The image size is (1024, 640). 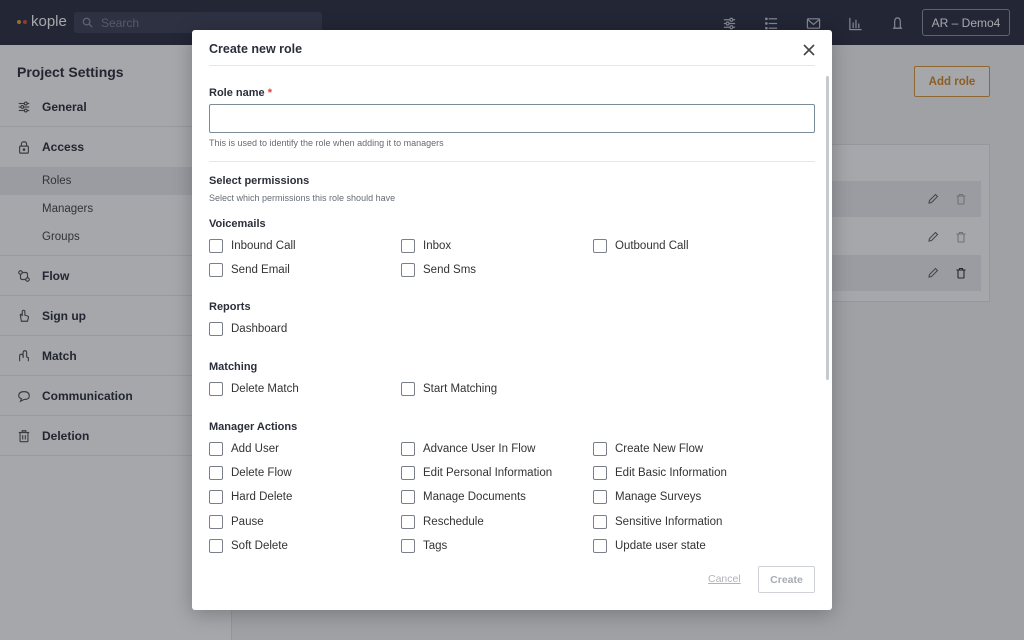 I want to click on close-icon, so click(x=808, y=49).